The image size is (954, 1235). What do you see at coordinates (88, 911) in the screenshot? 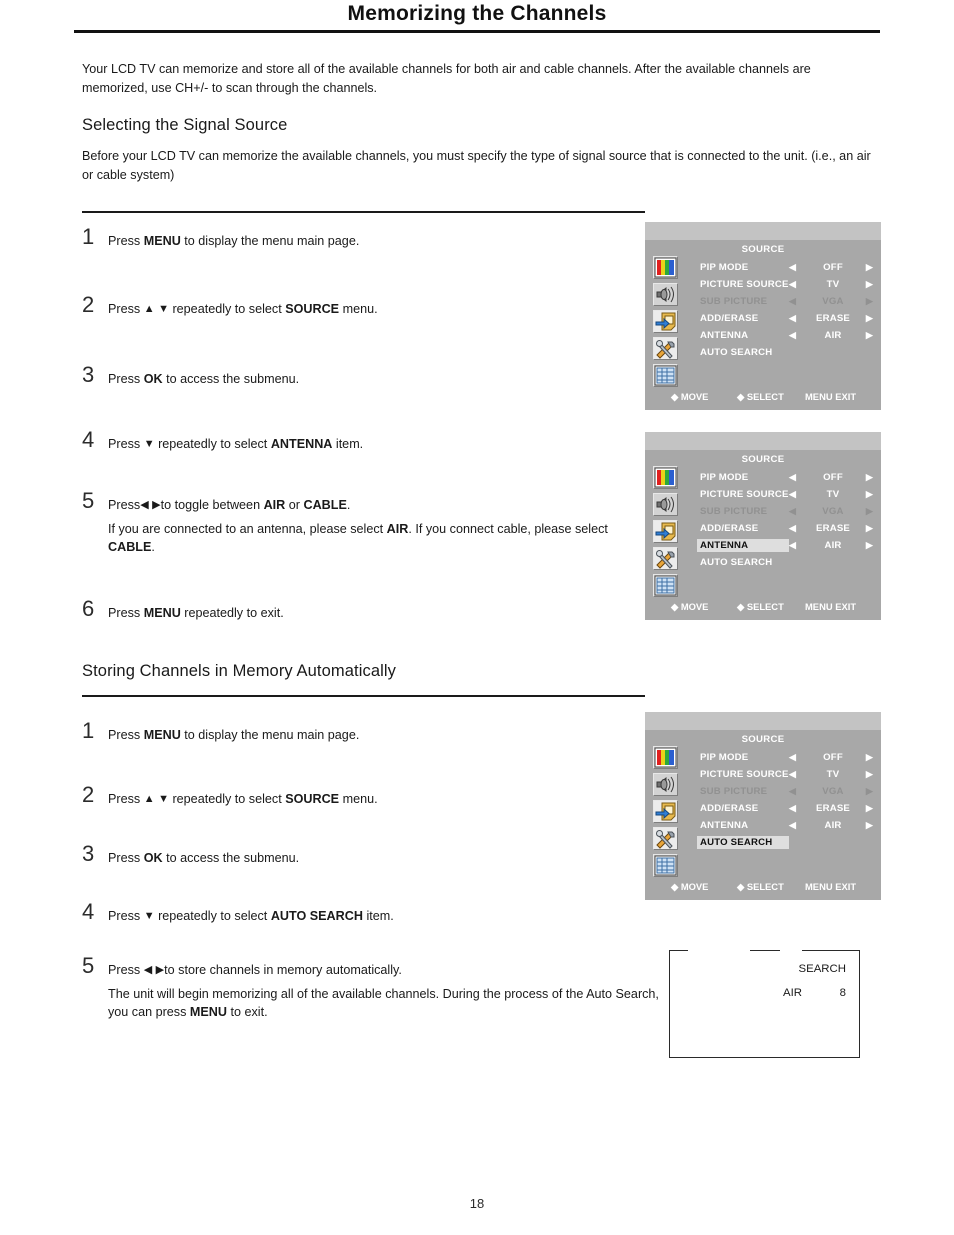
I see `step-number: 4` at bounding box center [88, 911].